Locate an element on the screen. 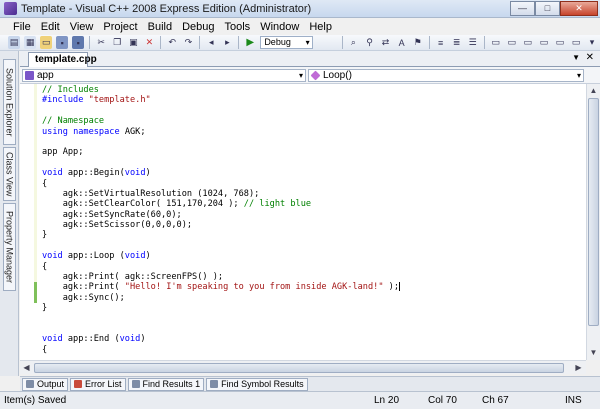  outdent-icon: ≡ is located at coordinates (441, 42).